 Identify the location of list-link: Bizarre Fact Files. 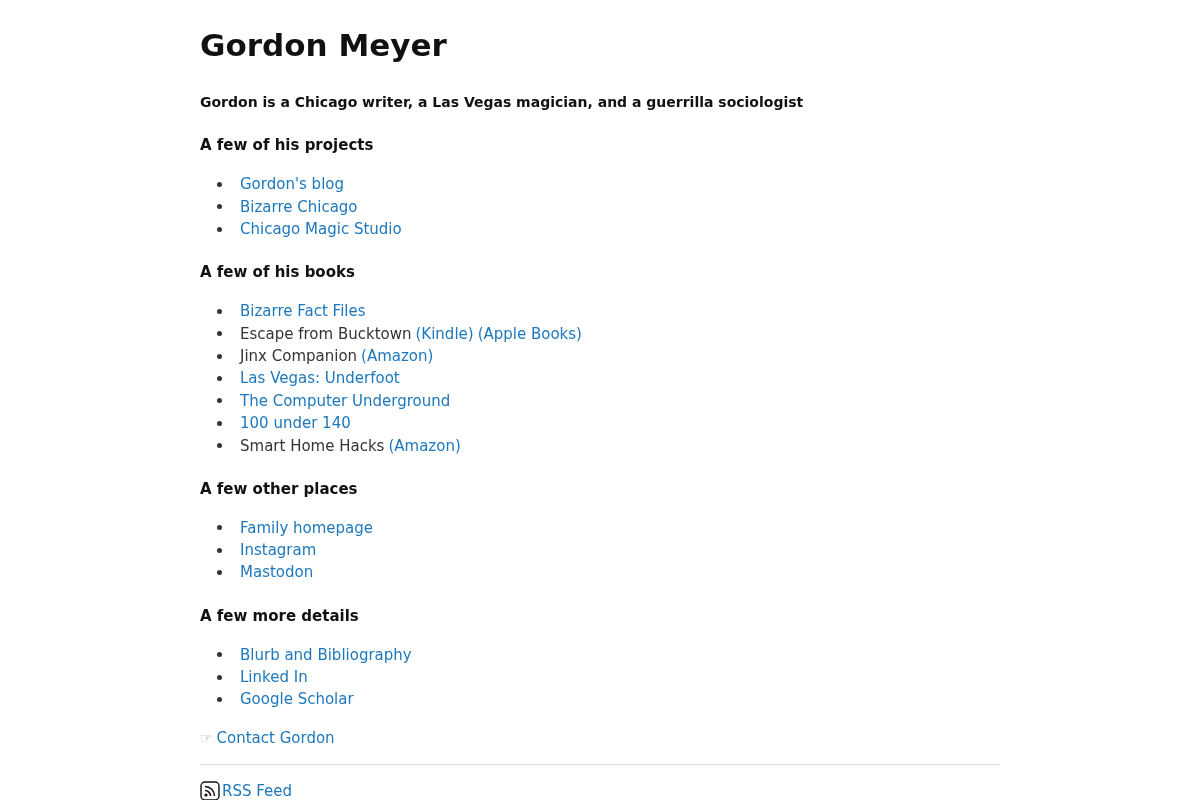
(303, 311).